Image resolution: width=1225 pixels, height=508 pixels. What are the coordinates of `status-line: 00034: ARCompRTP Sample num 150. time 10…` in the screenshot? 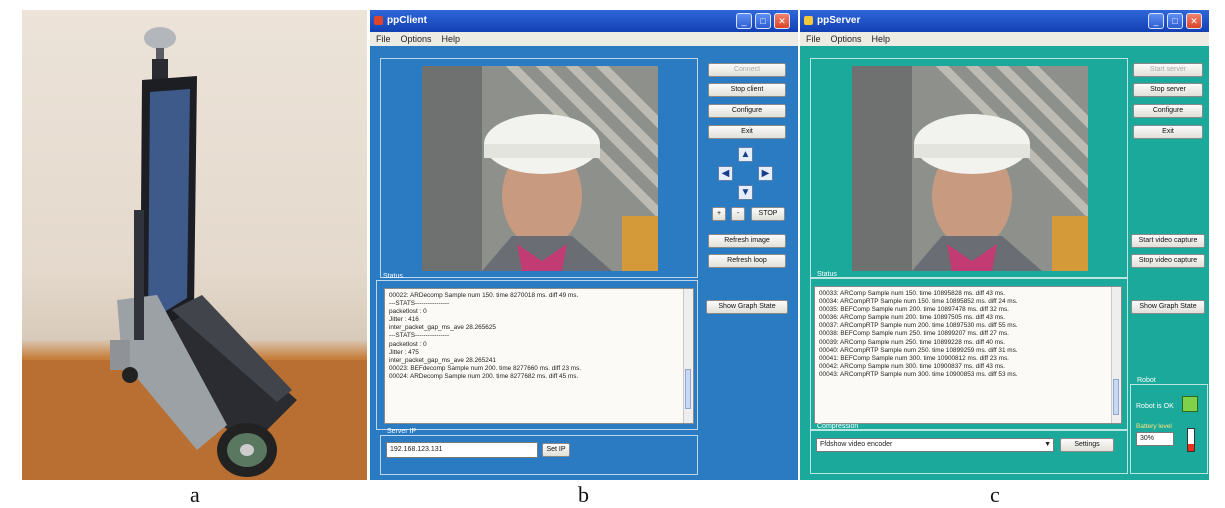 It's located at (918, 302).